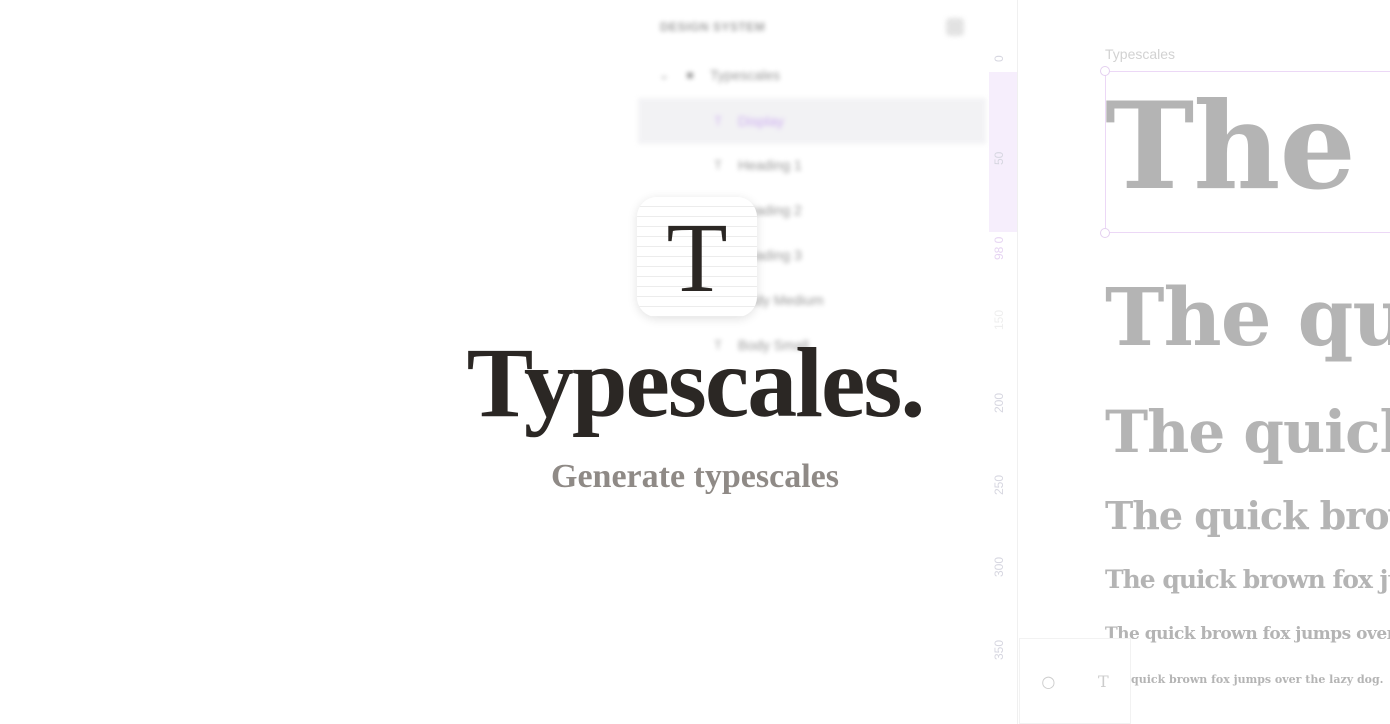  What do you see at coordinates (696, 382) in the screenshot?
I see `hero-title: Typescales.` at bounding box center [696, 382].